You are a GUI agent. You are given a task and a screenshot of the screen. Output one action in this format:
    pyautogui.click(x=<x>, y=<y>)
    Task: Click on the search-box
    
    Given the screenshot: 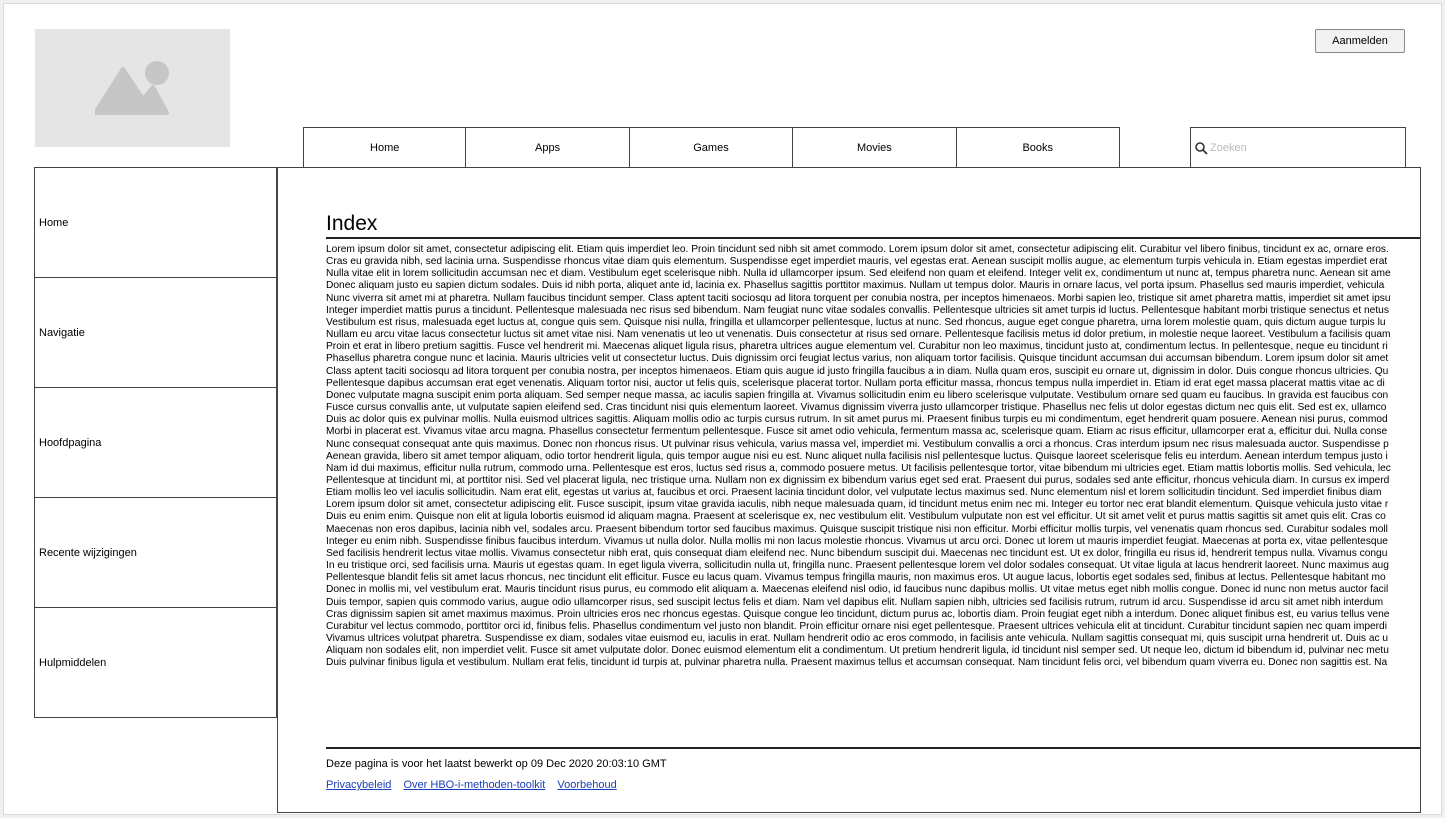 What is the action you would take?
    pyautogui.click(x=1298, y=147)
    